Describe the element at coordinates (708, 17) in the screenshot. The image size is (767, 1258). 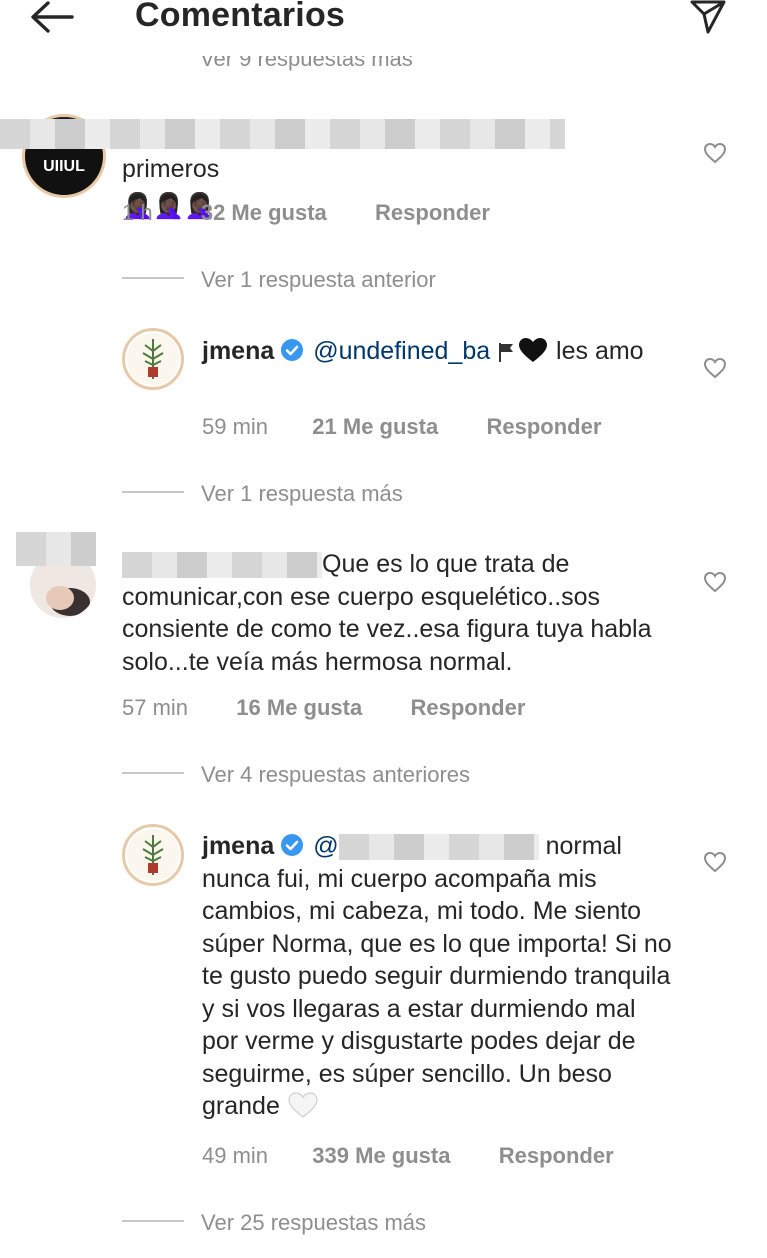
I see `direct-message-icon` at that location.